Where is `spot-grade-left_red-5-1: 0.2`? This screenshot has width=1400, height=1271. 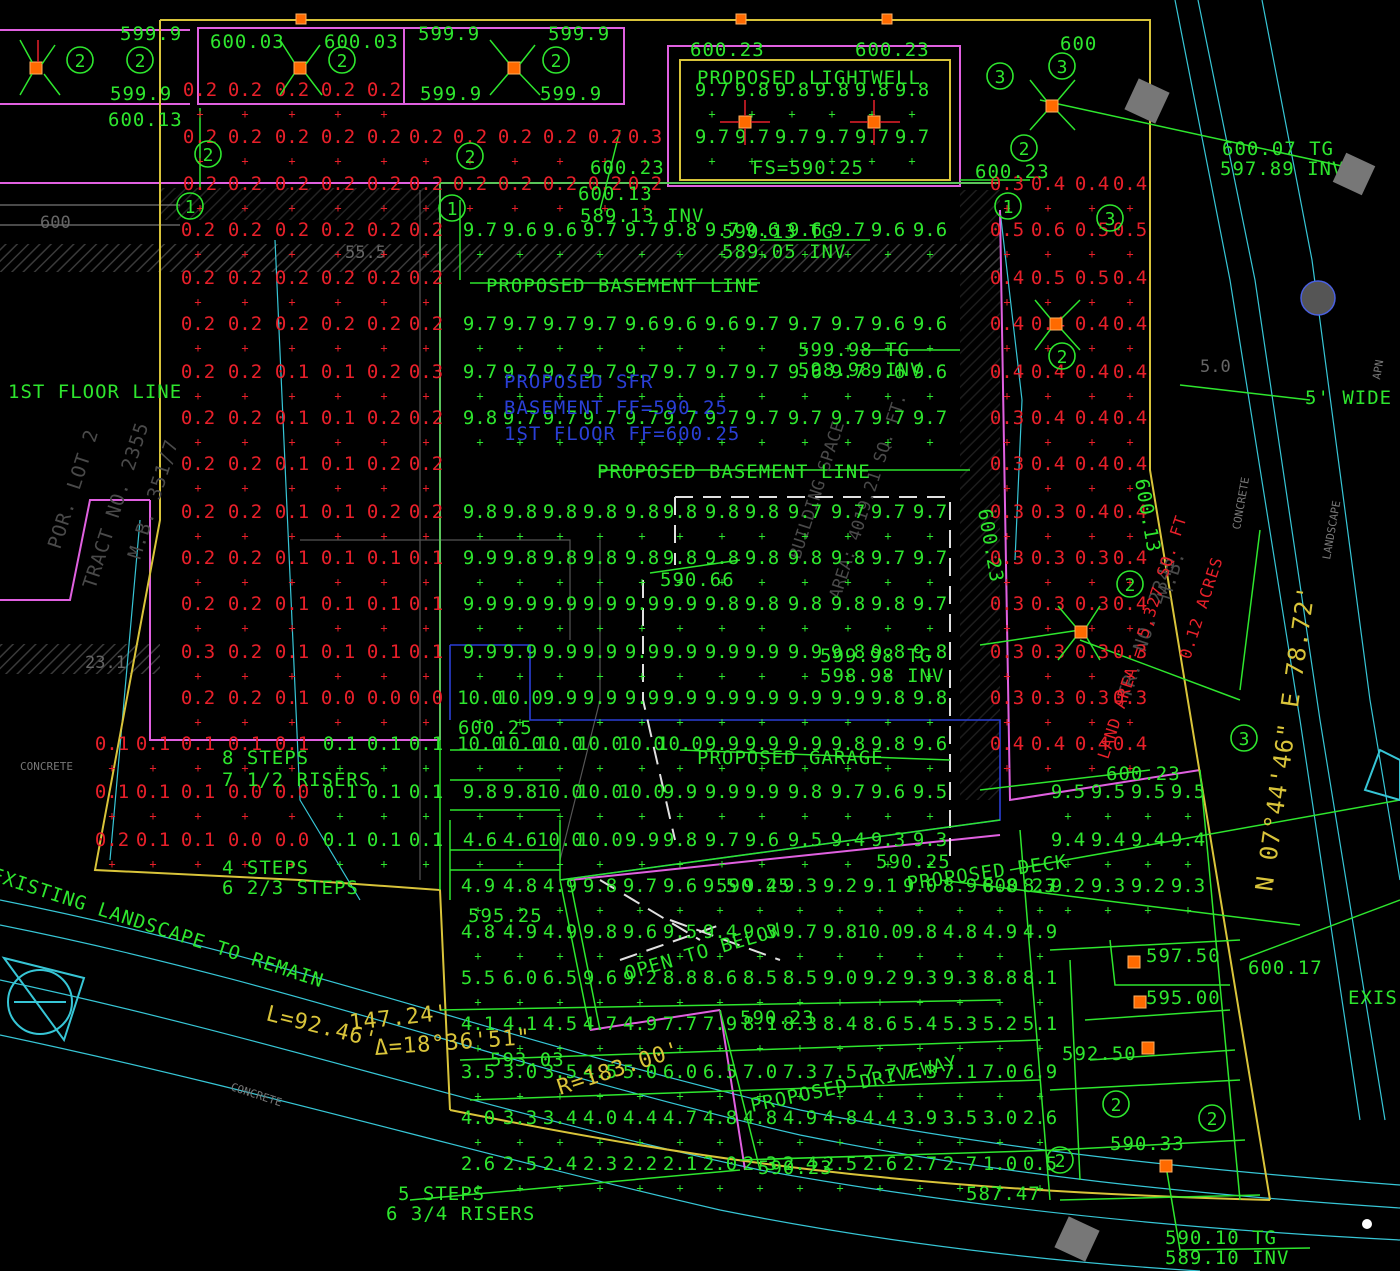 spot-grade-left_red-5-1: 0.2 is located at coordinates (245, 464).